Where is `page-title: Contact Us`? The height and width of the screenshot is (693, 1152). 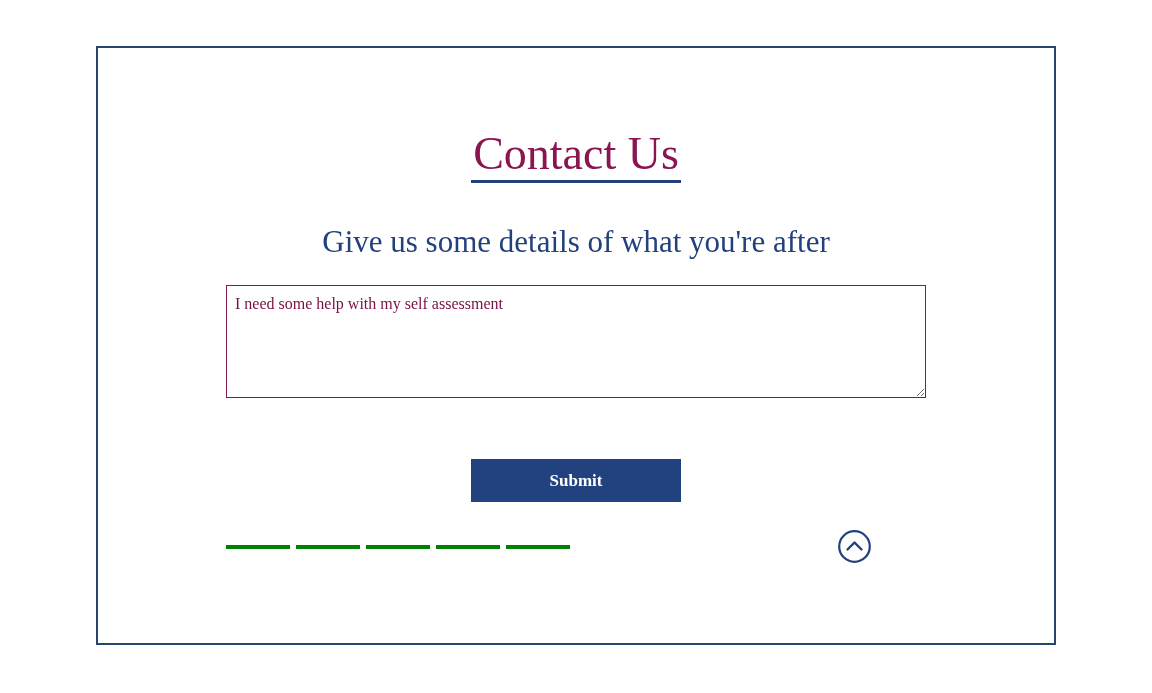
page-title: Contact Us is located at coordinates (576, 155).